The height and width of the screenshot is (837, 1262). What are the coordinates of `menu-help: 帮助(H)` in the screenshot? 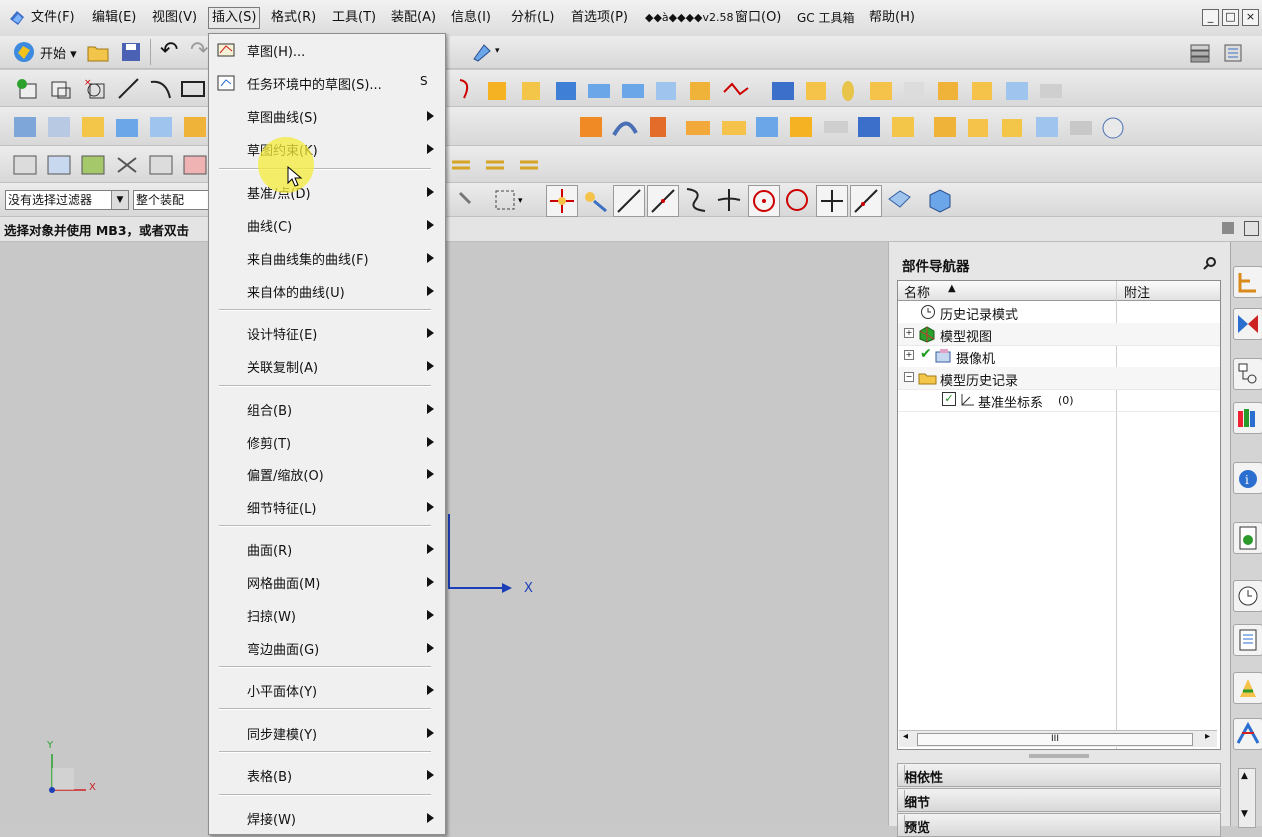 It's located at (892, 18).